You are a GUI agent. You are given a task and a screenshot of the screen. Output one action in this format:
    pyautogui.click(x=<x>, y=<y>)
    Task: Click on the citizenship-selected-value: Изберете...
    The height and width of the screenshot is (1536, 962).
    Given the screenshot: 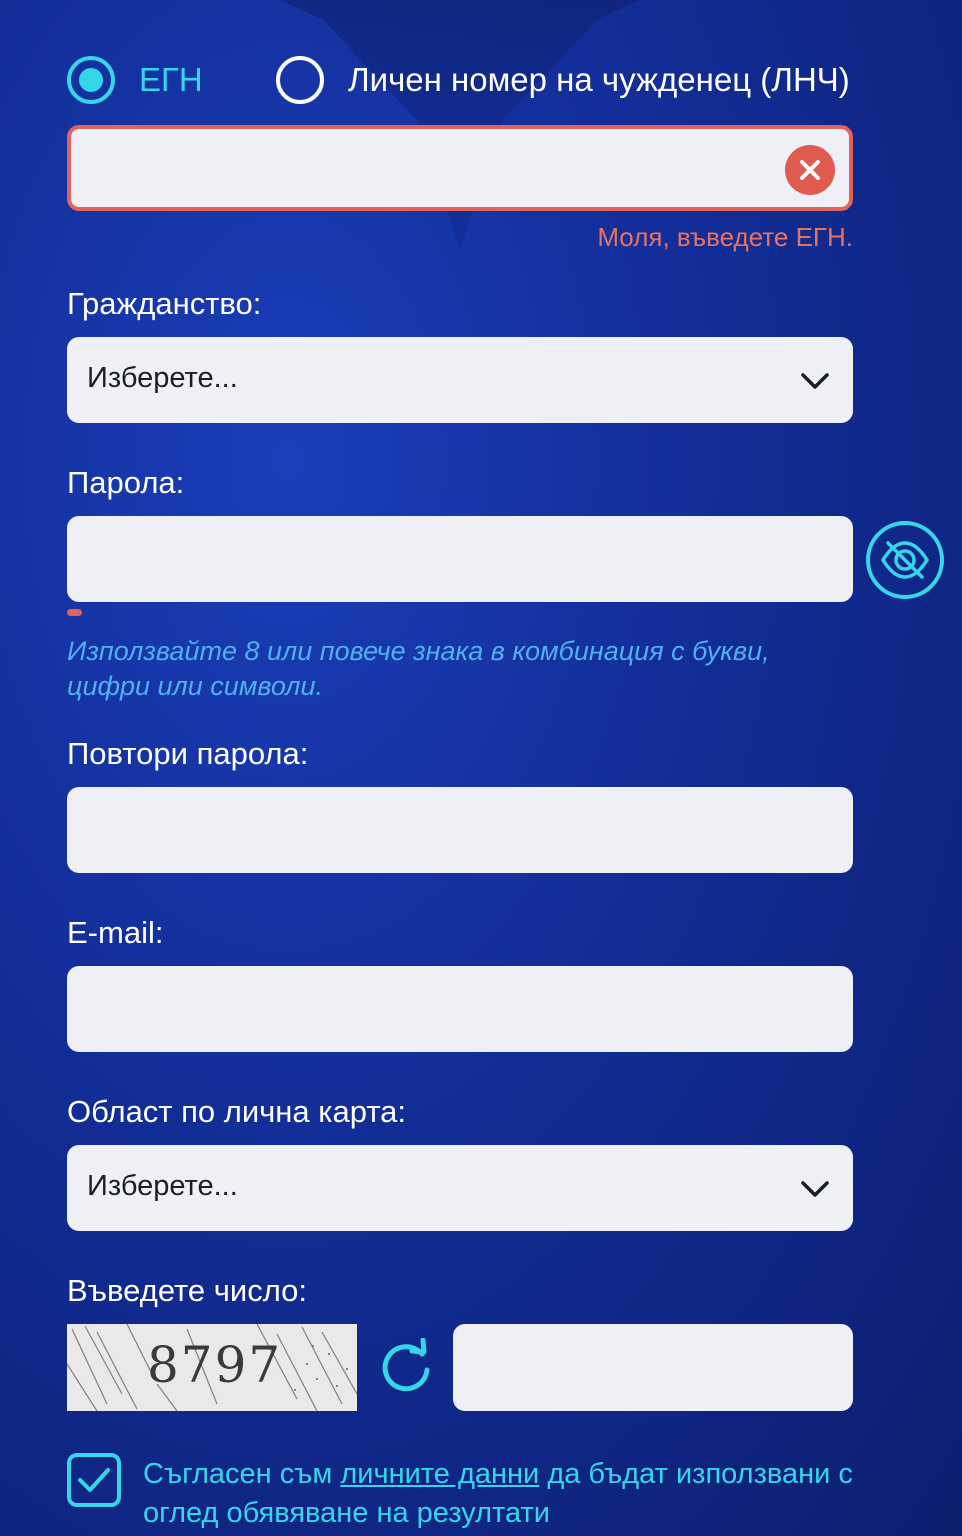 What is the action you would take?
    pyautogui.click(x=162, y=378)
    